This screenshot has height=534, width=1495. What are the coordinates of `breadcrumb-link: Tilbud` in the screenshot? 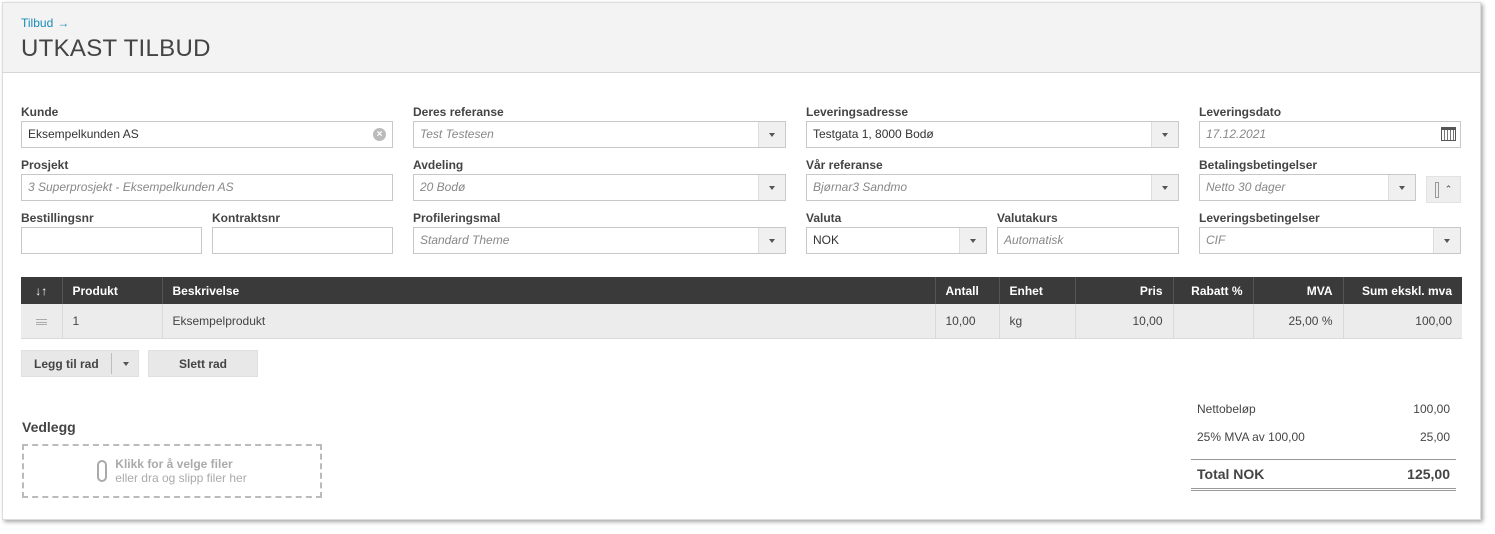 It's located at (37, 23).